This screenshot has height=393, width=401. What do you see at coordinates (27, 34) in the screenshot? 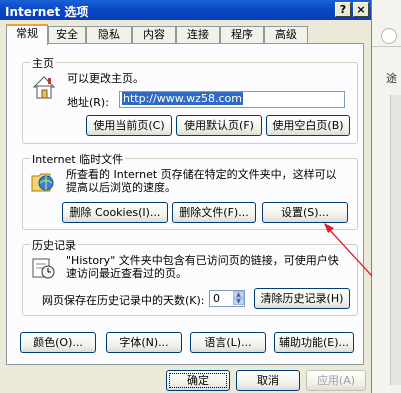
I see `tab-general: 常规` at bounding box center [27, 34].